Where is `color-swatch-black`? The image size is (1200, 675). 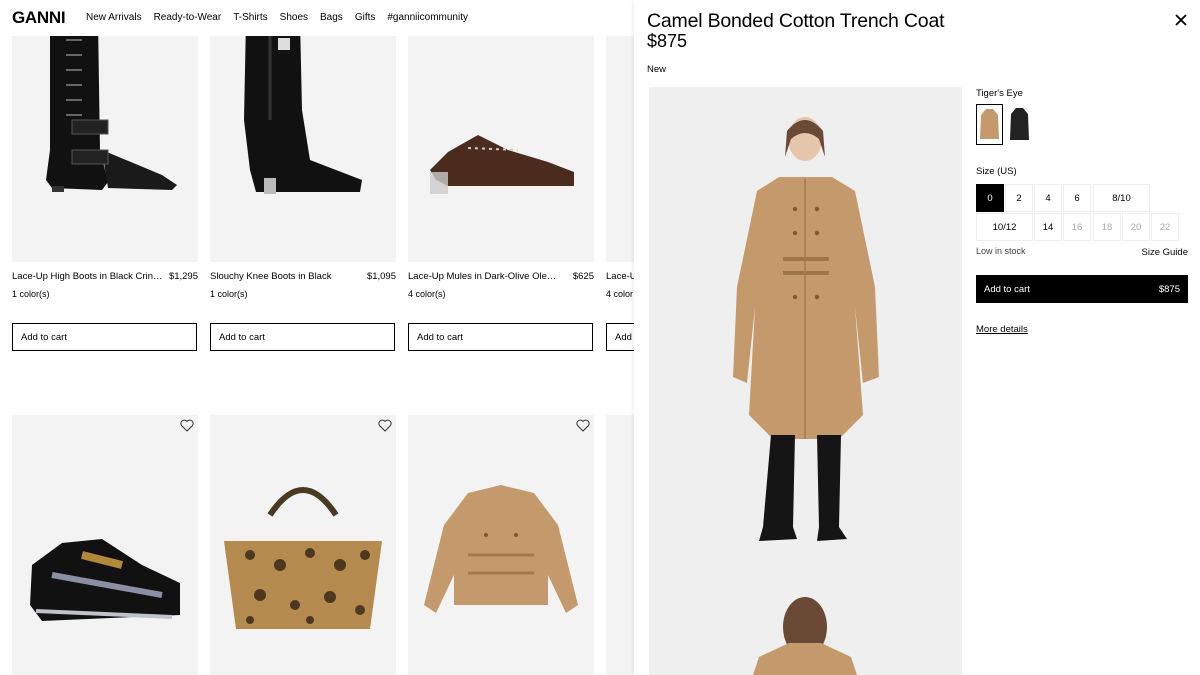 color-swatch-black is located at coordinates (1019, 124).